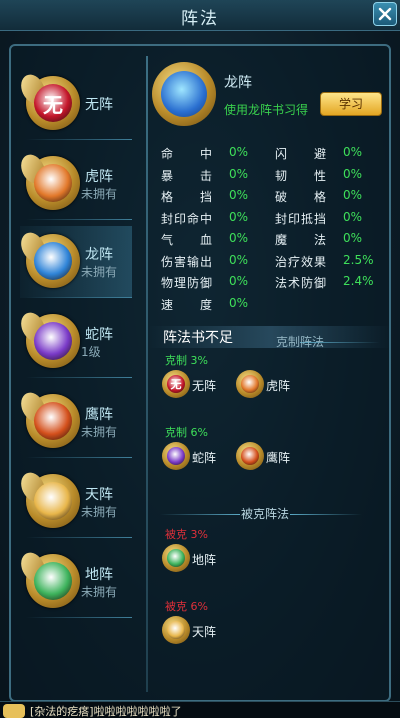 This screenshot has height=718, width=400. Describe the element at coordinates (204, 386) in the screenshot. I see `relation-formation-name: 无阵` at that location.